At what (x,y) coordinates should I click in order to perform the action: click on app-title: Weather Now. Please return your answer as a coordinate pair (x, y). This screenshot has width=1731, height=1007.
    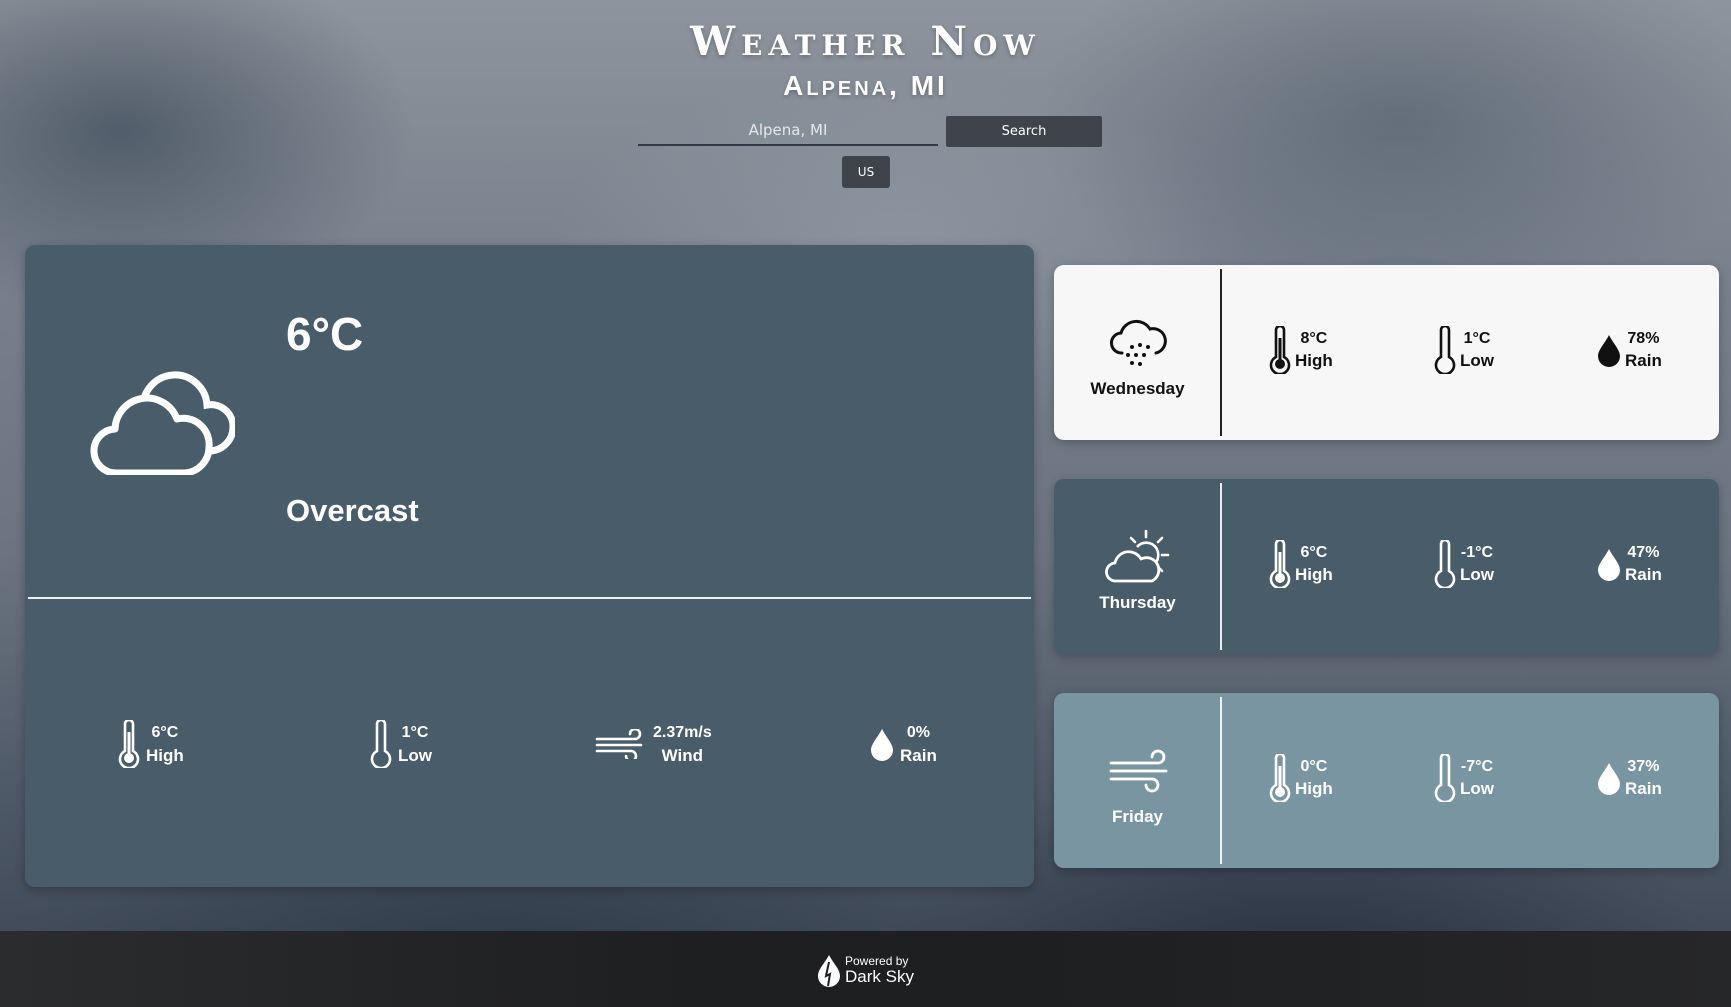
    Looking at the image, I should click on (865, 41).